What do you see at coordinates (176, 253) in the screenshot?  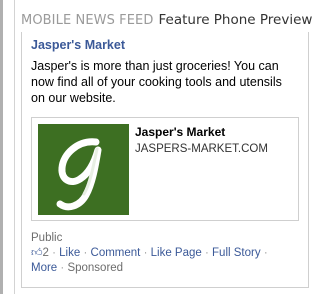 I see `like-page-link: Like Page` at bounding box center [176, 253].